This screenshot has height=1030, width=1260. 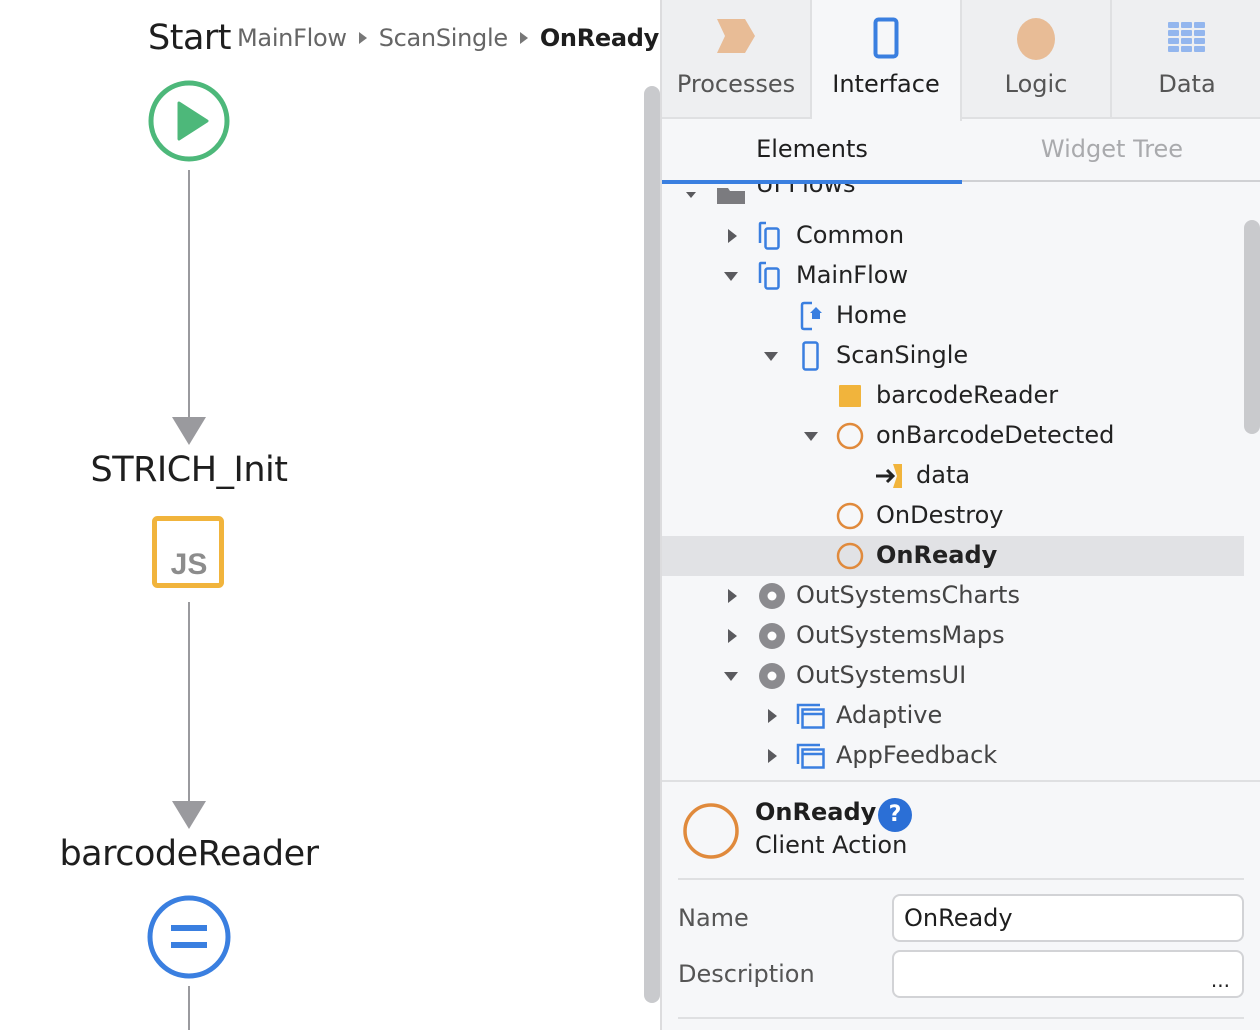 What do you see at coordinates (772, 636) in the screenshot?
I see `module-icon` at bounding box center [772, 636].